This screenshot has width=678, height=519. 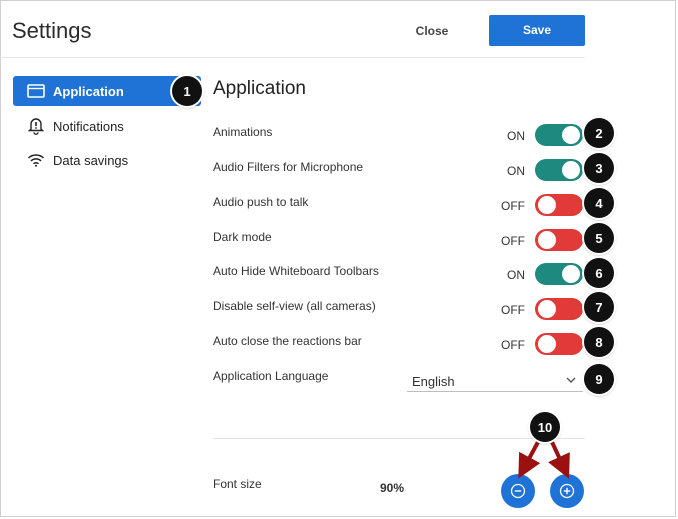 What do you see at coordinates (36, 91) in the screenshot?
I see `window-icon` at bounding box center [36, 91].